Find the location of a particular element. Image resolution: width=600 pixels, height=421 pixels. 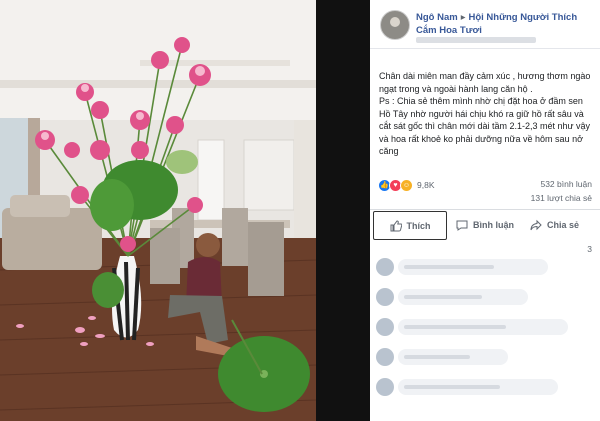

share-icon is located at coordinates (536, 225).